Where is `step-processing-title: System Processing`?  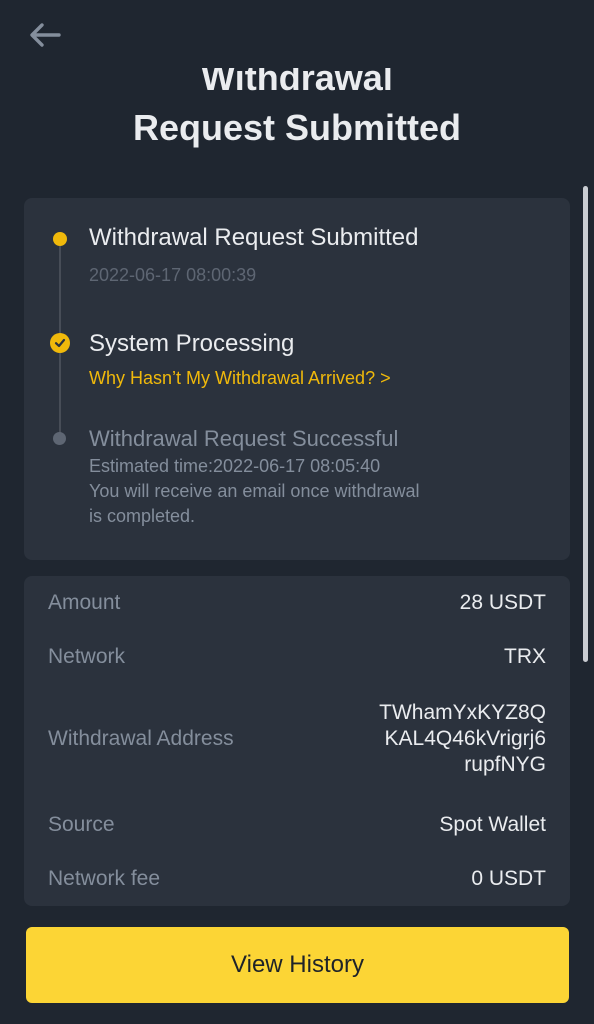
step-processing-title: System Processing is located at coordinates (192, 343).